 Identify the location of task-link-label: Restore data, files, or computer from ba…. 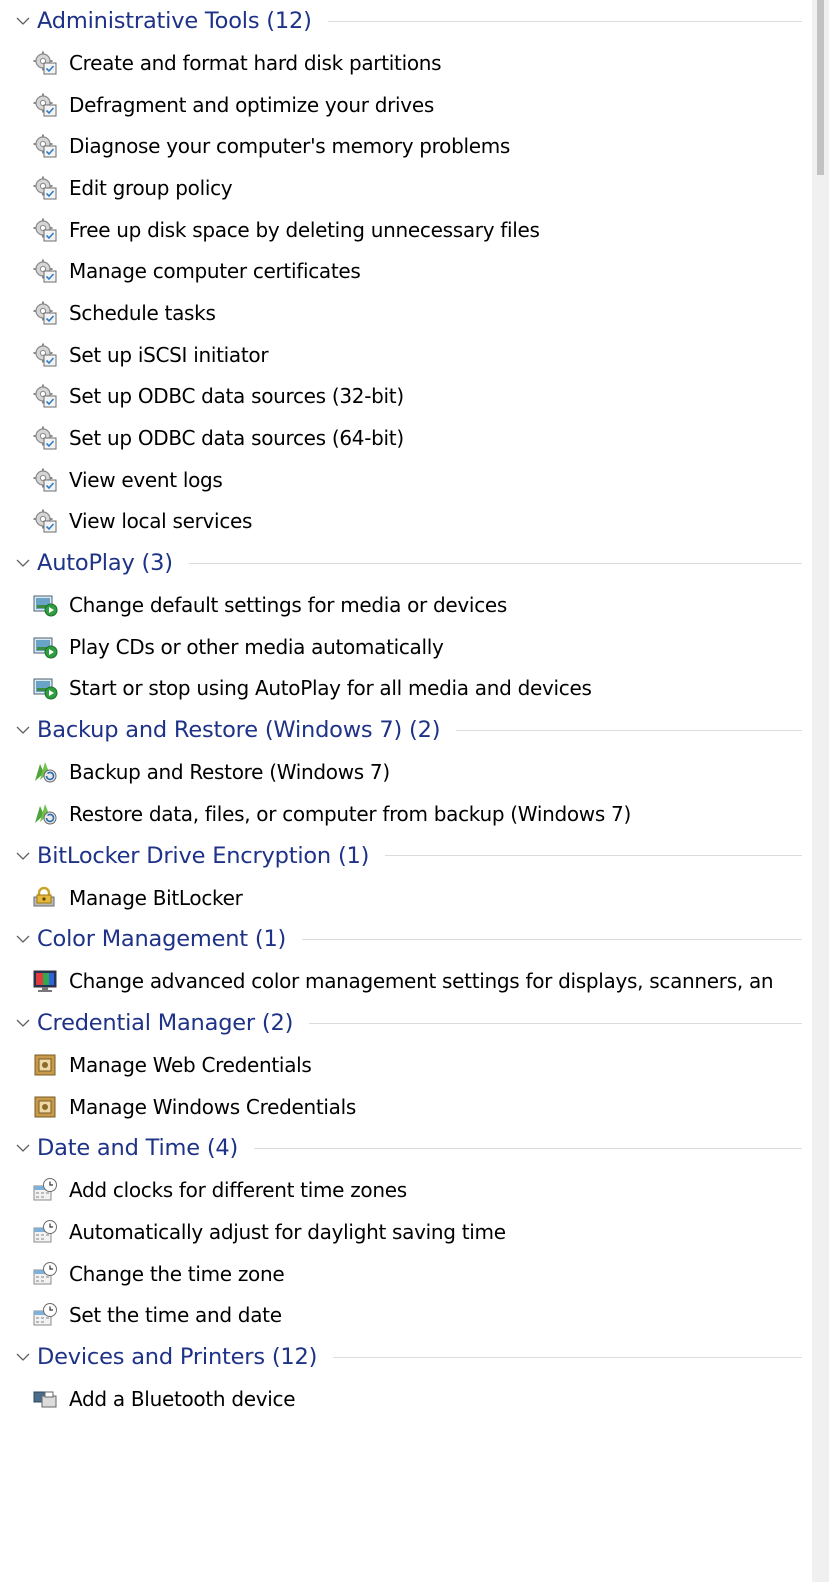
(350, 814).